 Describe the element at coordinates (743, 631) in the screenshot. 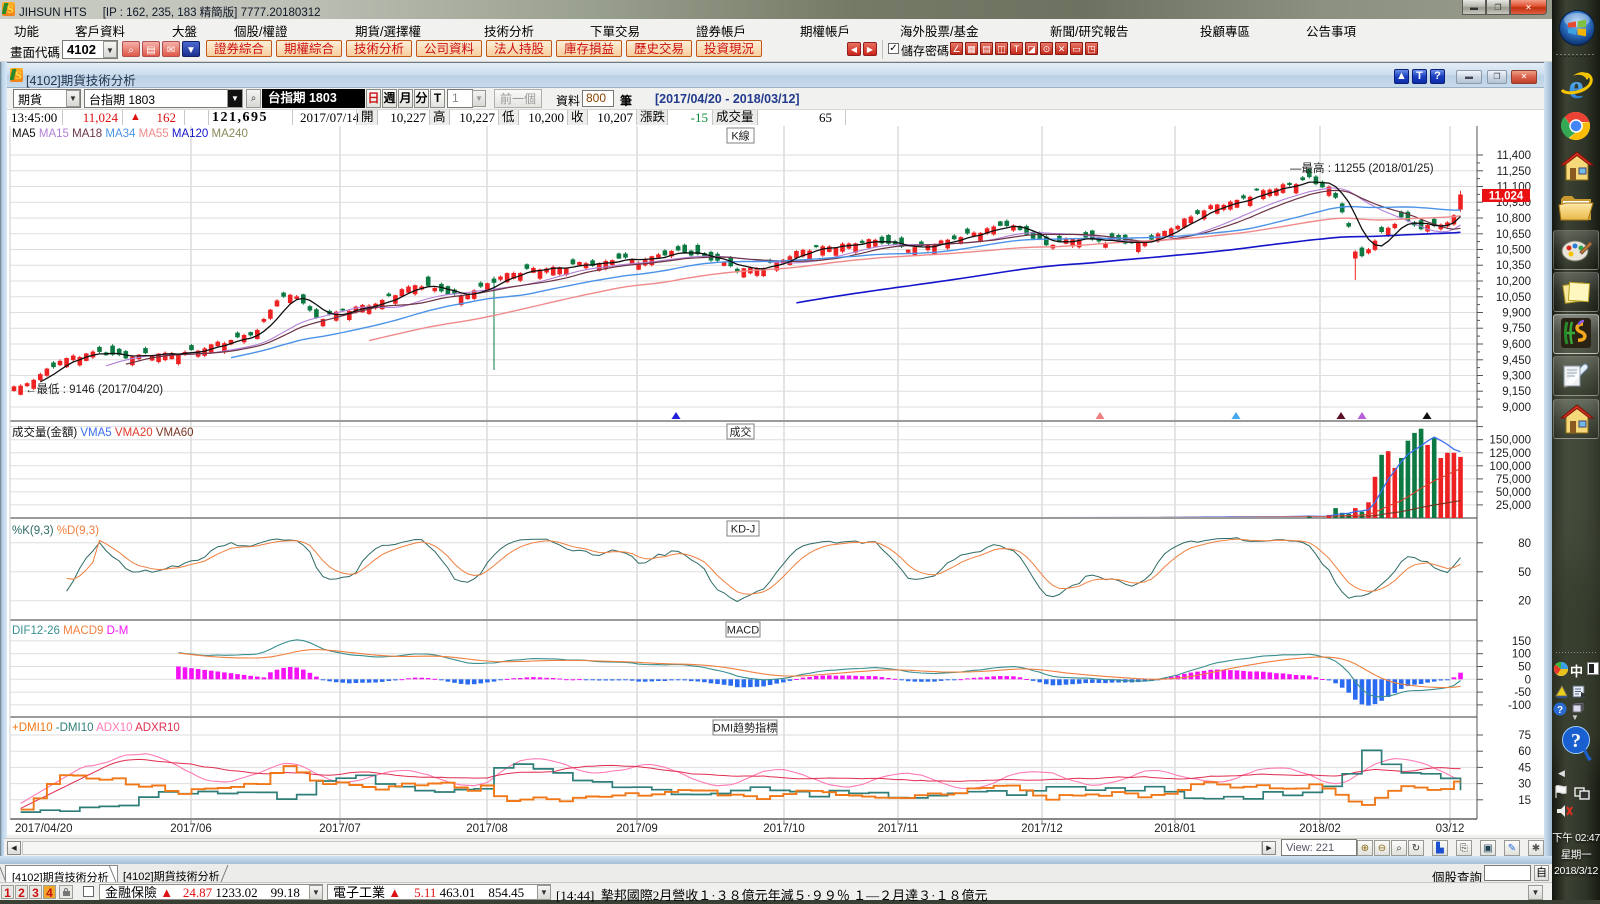

I see `svg-text: MACD` at that location.